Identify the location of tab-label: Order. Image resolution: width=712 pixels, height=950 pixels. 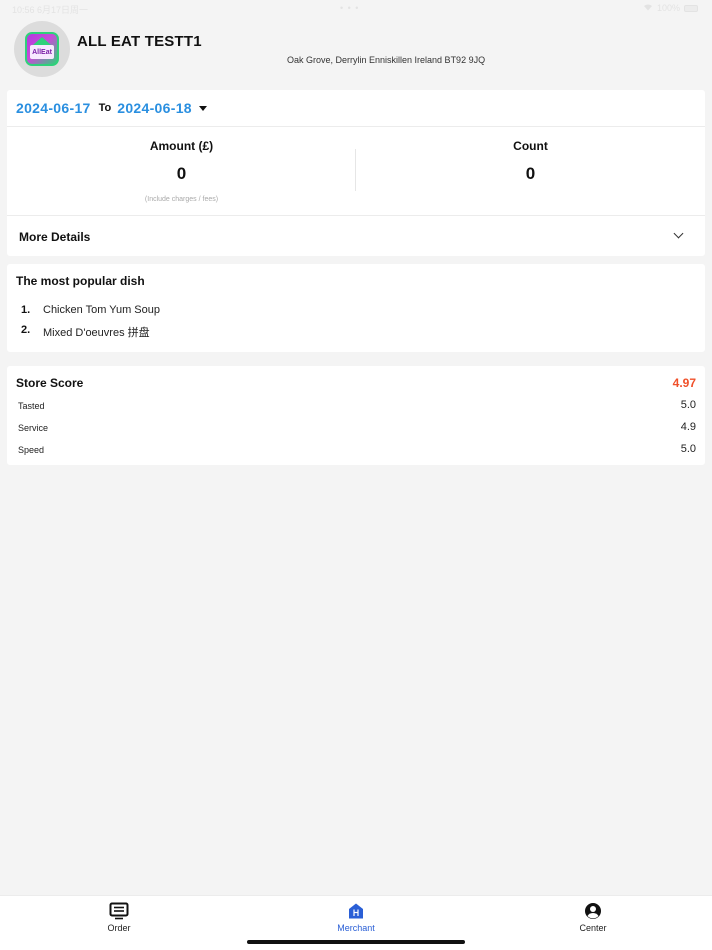
(119, 928).